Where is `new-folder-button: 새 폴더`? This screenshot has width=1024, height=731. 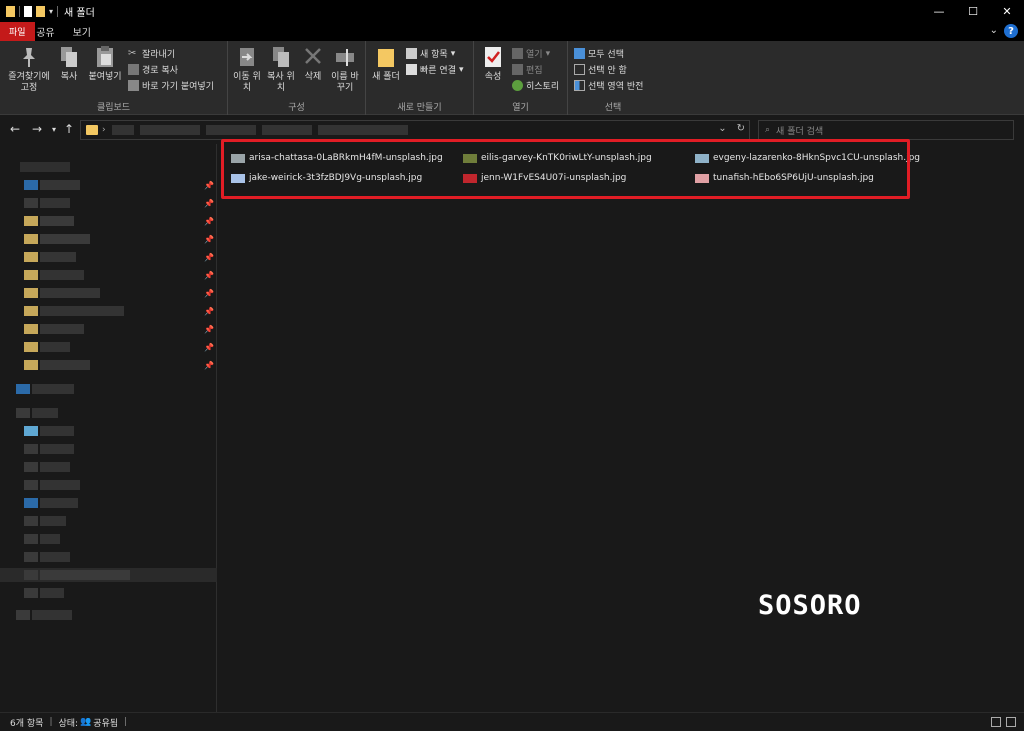 new-folder-button: 새 폴더 is located at coordinates (386, 64).